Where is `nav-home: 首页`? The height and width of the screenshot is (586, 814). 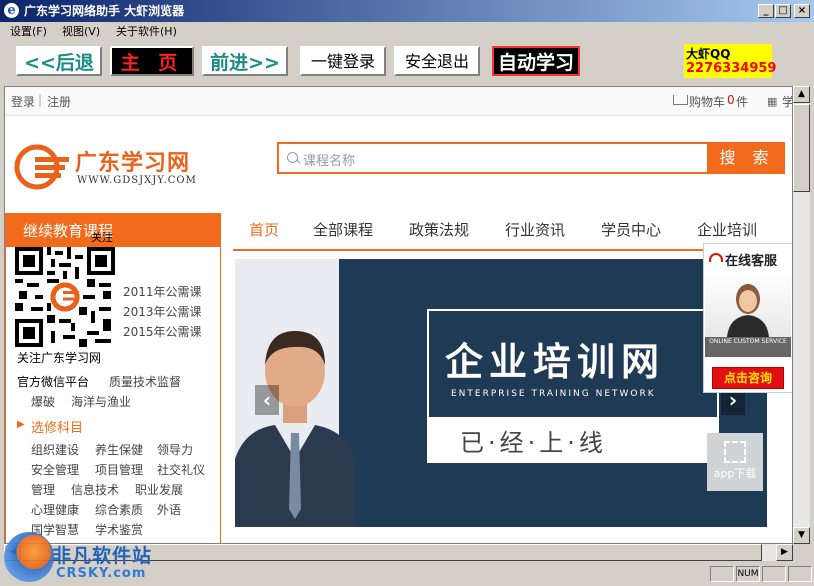 nav-home: 首页 is located at coordinates (264, 229).